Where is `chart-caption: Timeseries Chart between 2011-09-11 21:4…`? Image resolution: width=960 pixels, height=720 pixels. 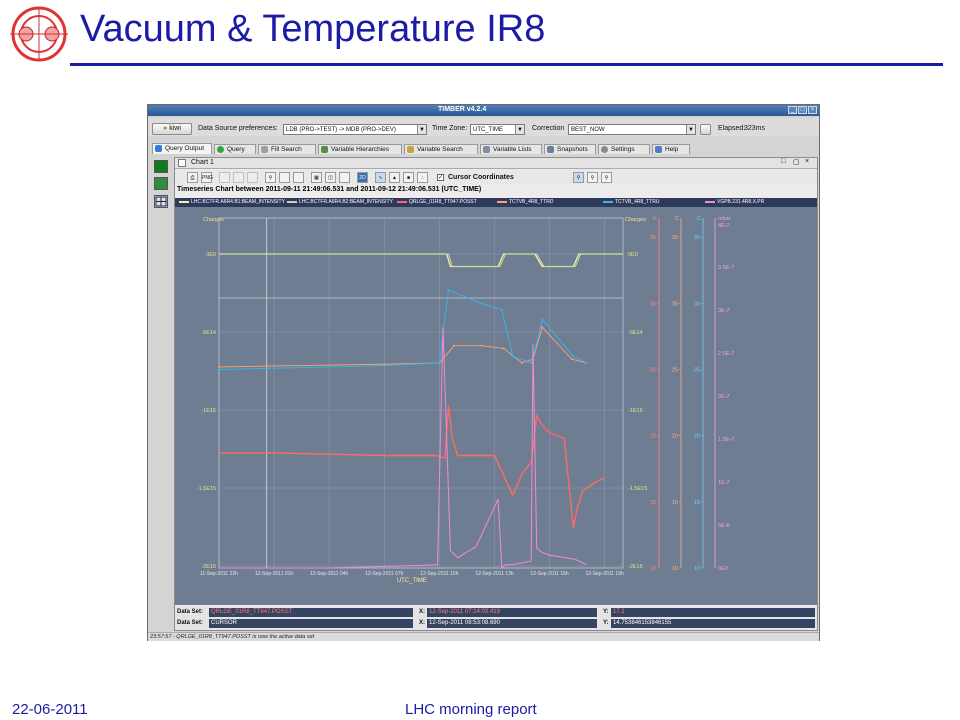 chart-caption: Timeseries Chart between 2011-09-11 21:4… is located at coordinates (329, 189).